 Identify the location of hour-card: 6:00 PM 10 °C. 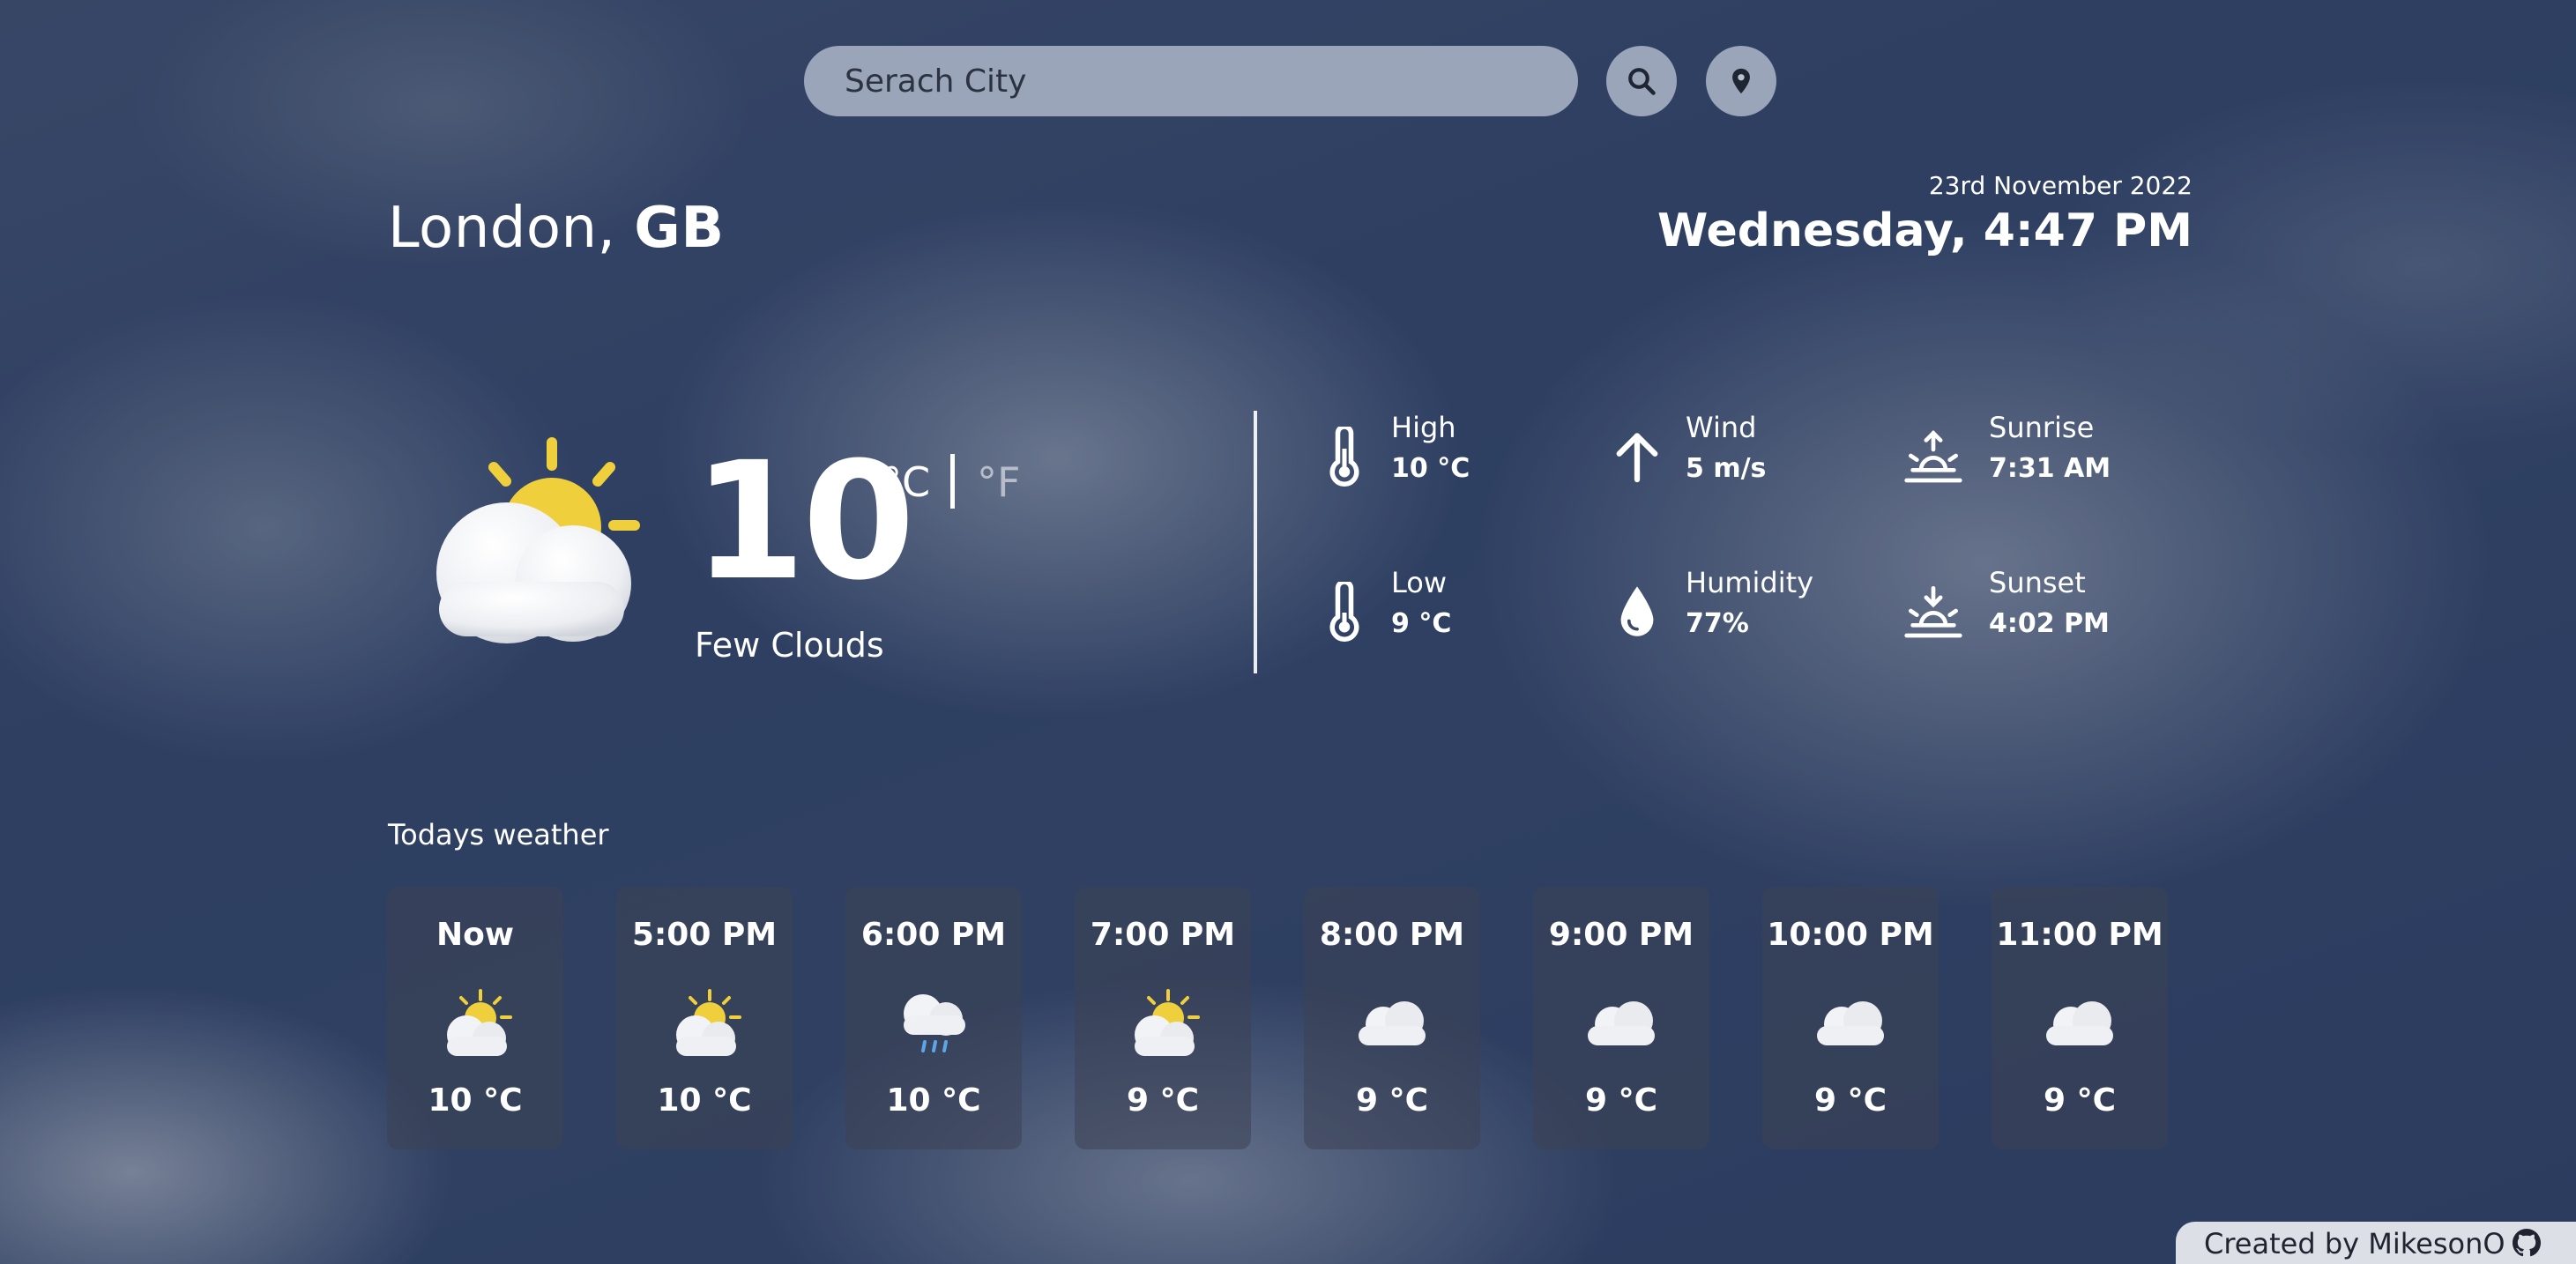
(933, 1018).